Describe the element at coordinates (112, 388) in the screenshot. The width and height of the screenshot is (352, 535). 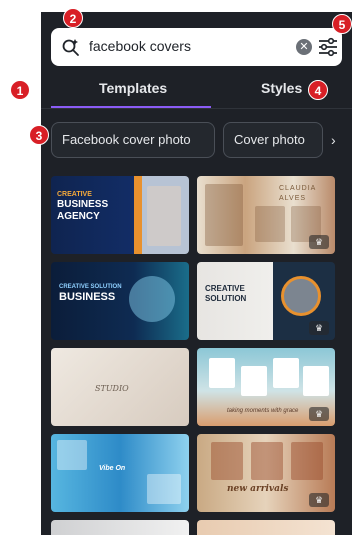
I see `template-text: STUDIO` at that location.